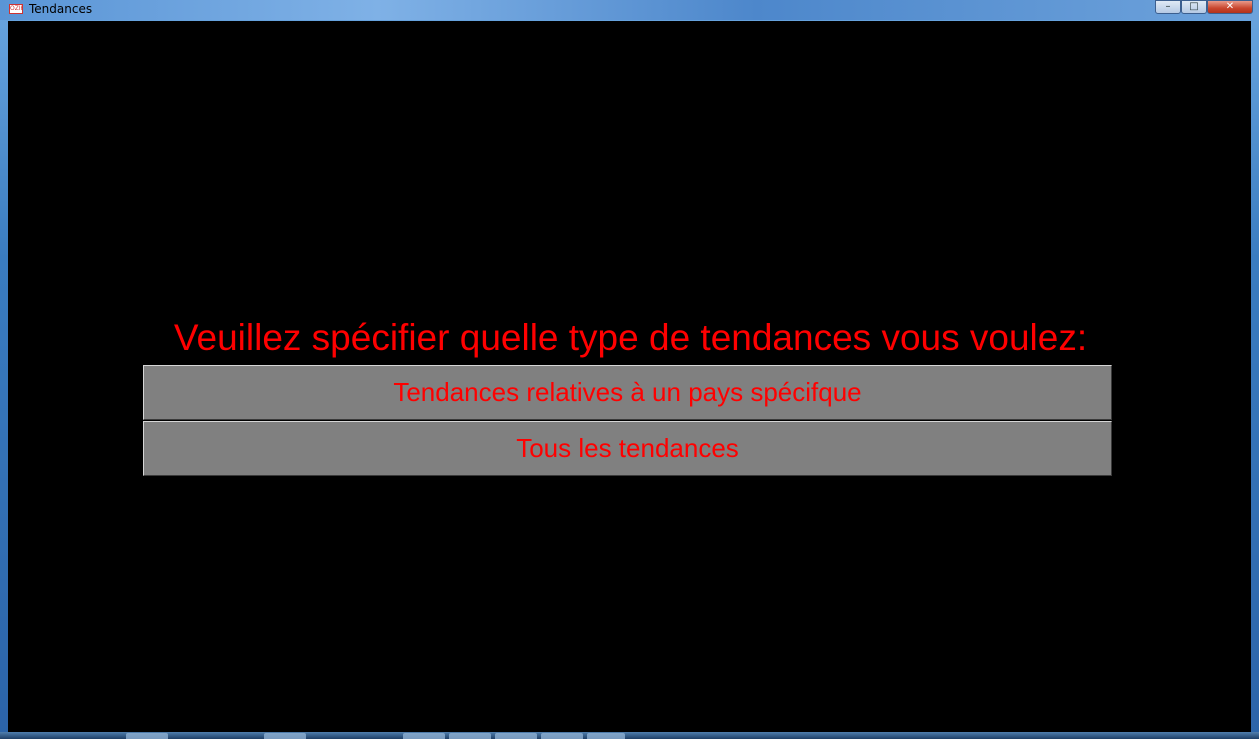  I want to click on close-icon: ✕, so click(1230, 7).